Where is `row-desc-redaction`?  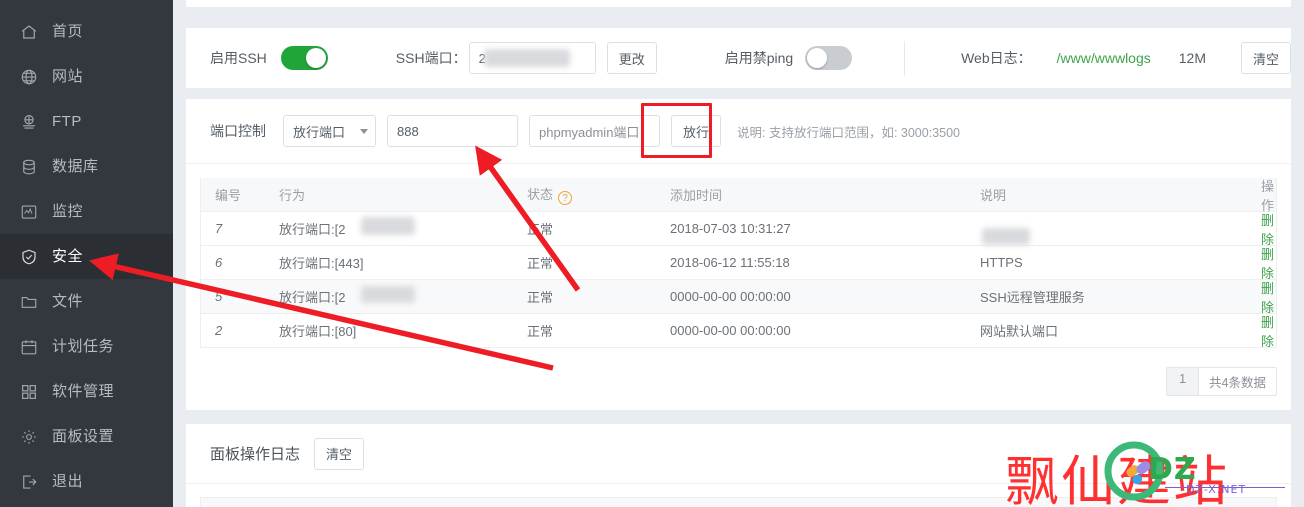
row-desc-redaction is located at coordinates (1006, 236).